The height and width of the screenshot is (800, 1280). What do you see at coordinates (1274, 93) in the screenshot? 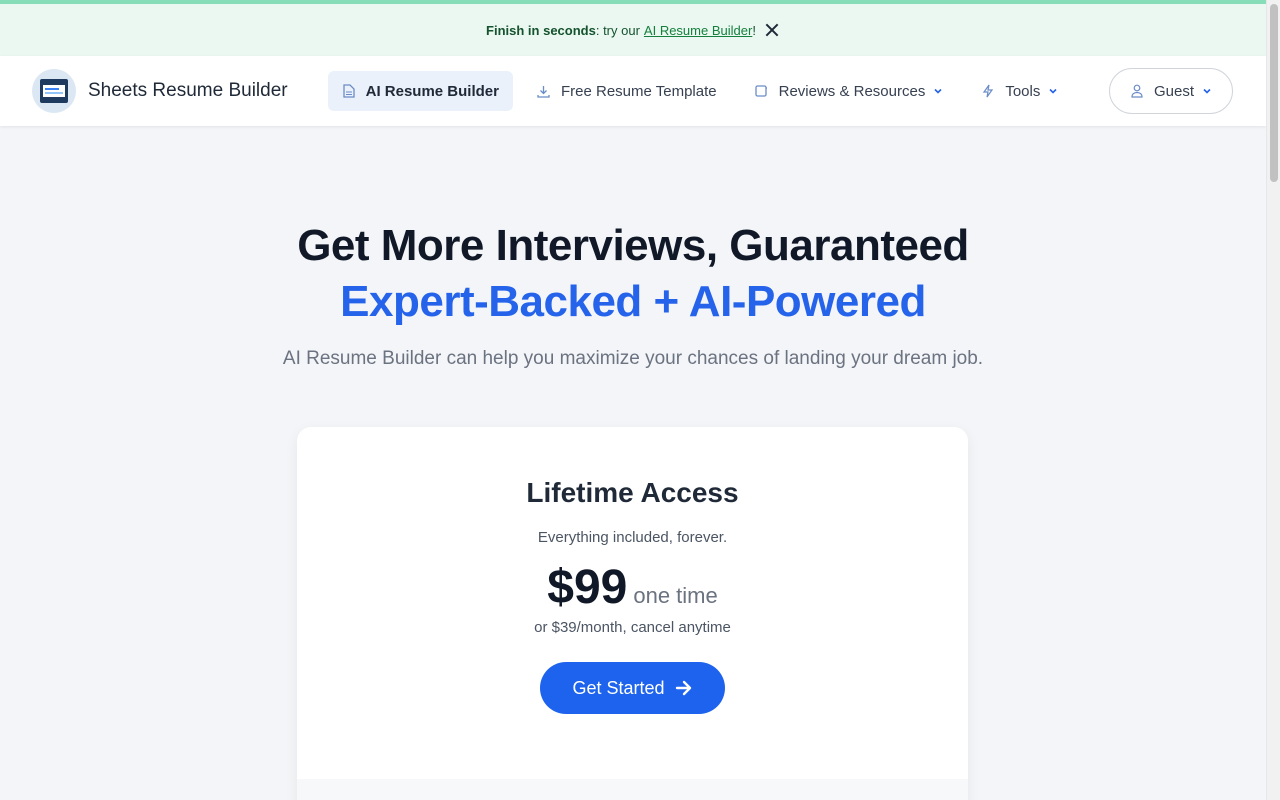
I see `scrollbar-thumb` at bounding box center [1274, 93].